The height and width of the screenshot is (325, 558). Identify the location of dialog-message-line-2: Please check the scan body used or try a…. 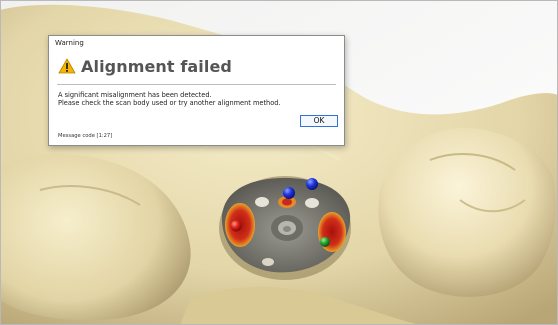
(169, 103).